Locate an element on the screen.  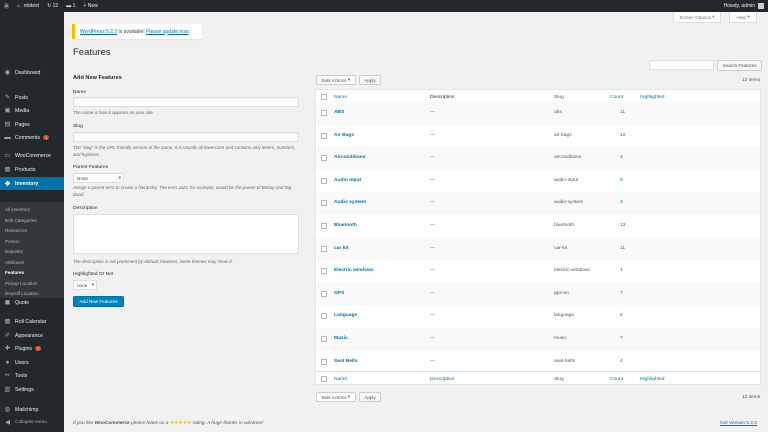
highlighted-select: none ▾ is located at coordinates (85, 285).